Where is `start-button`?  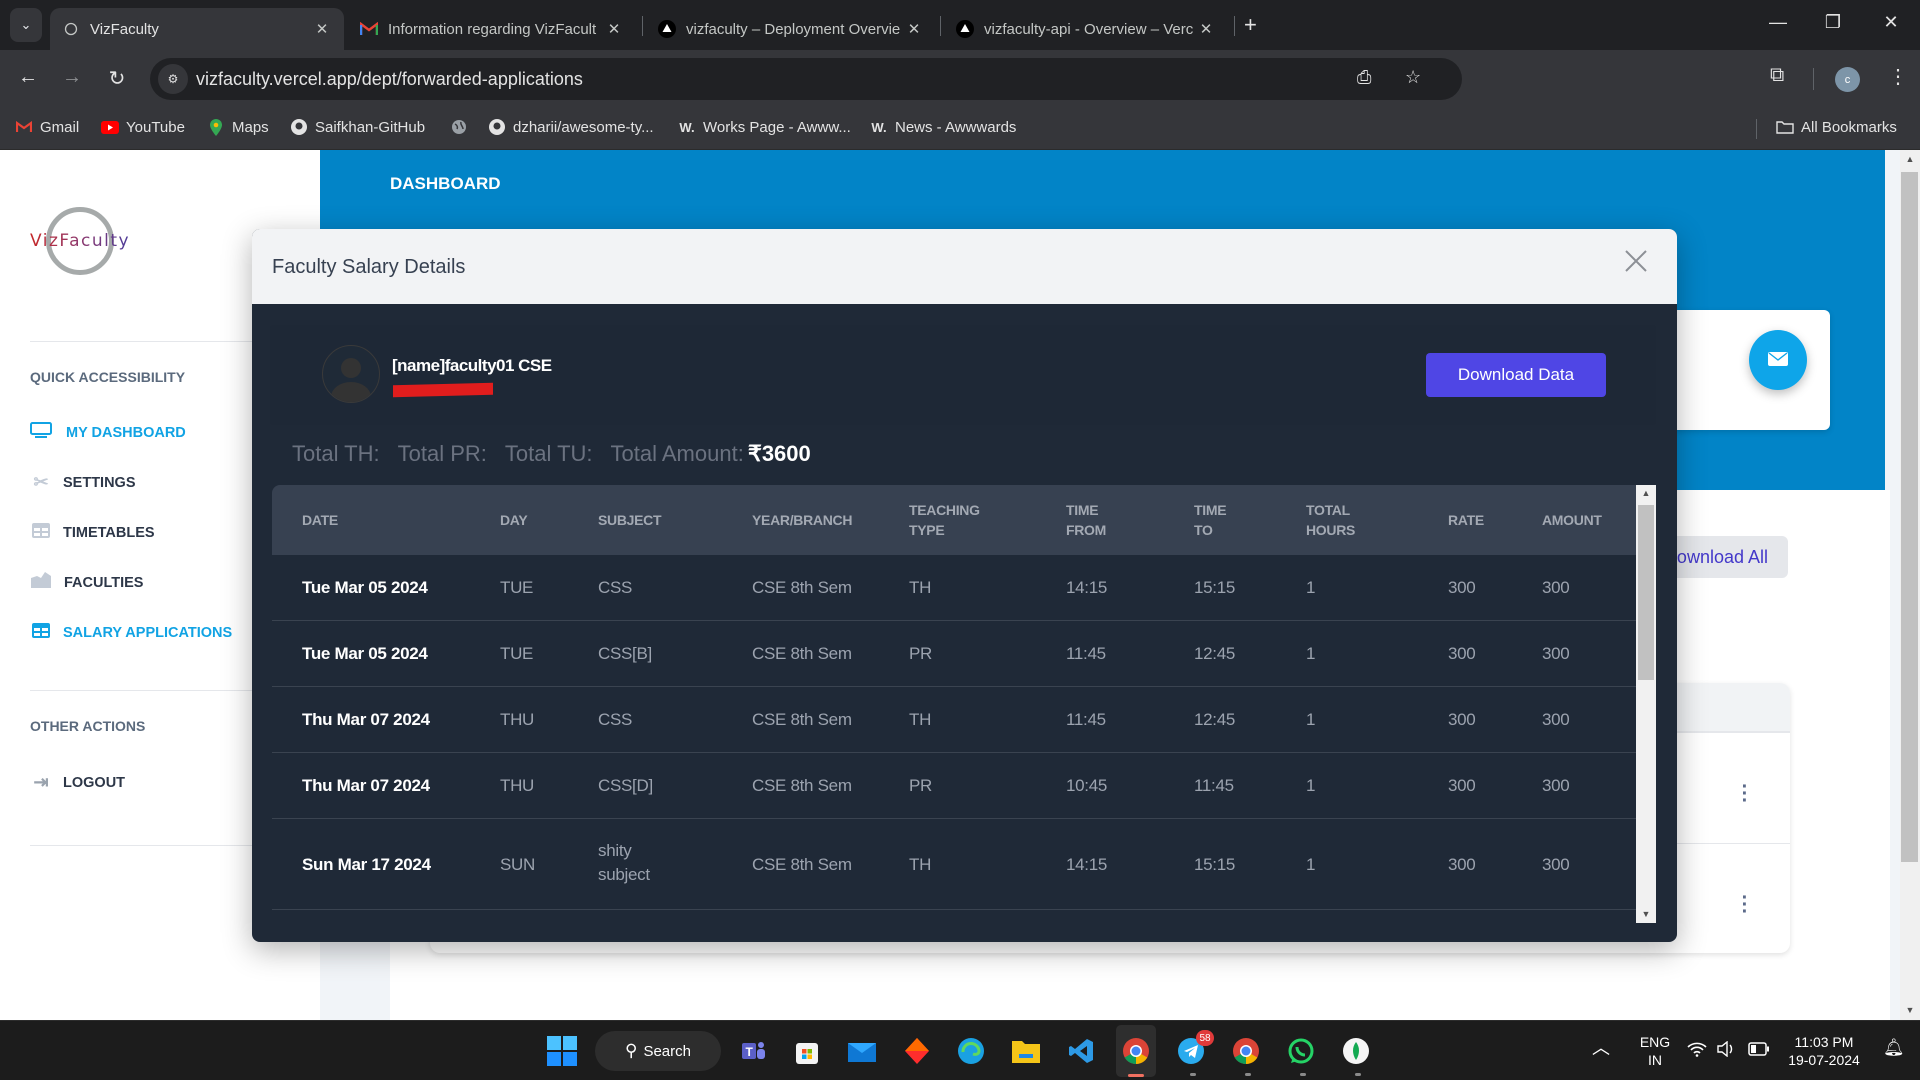 start-button is located at coordinates (562, 1051).